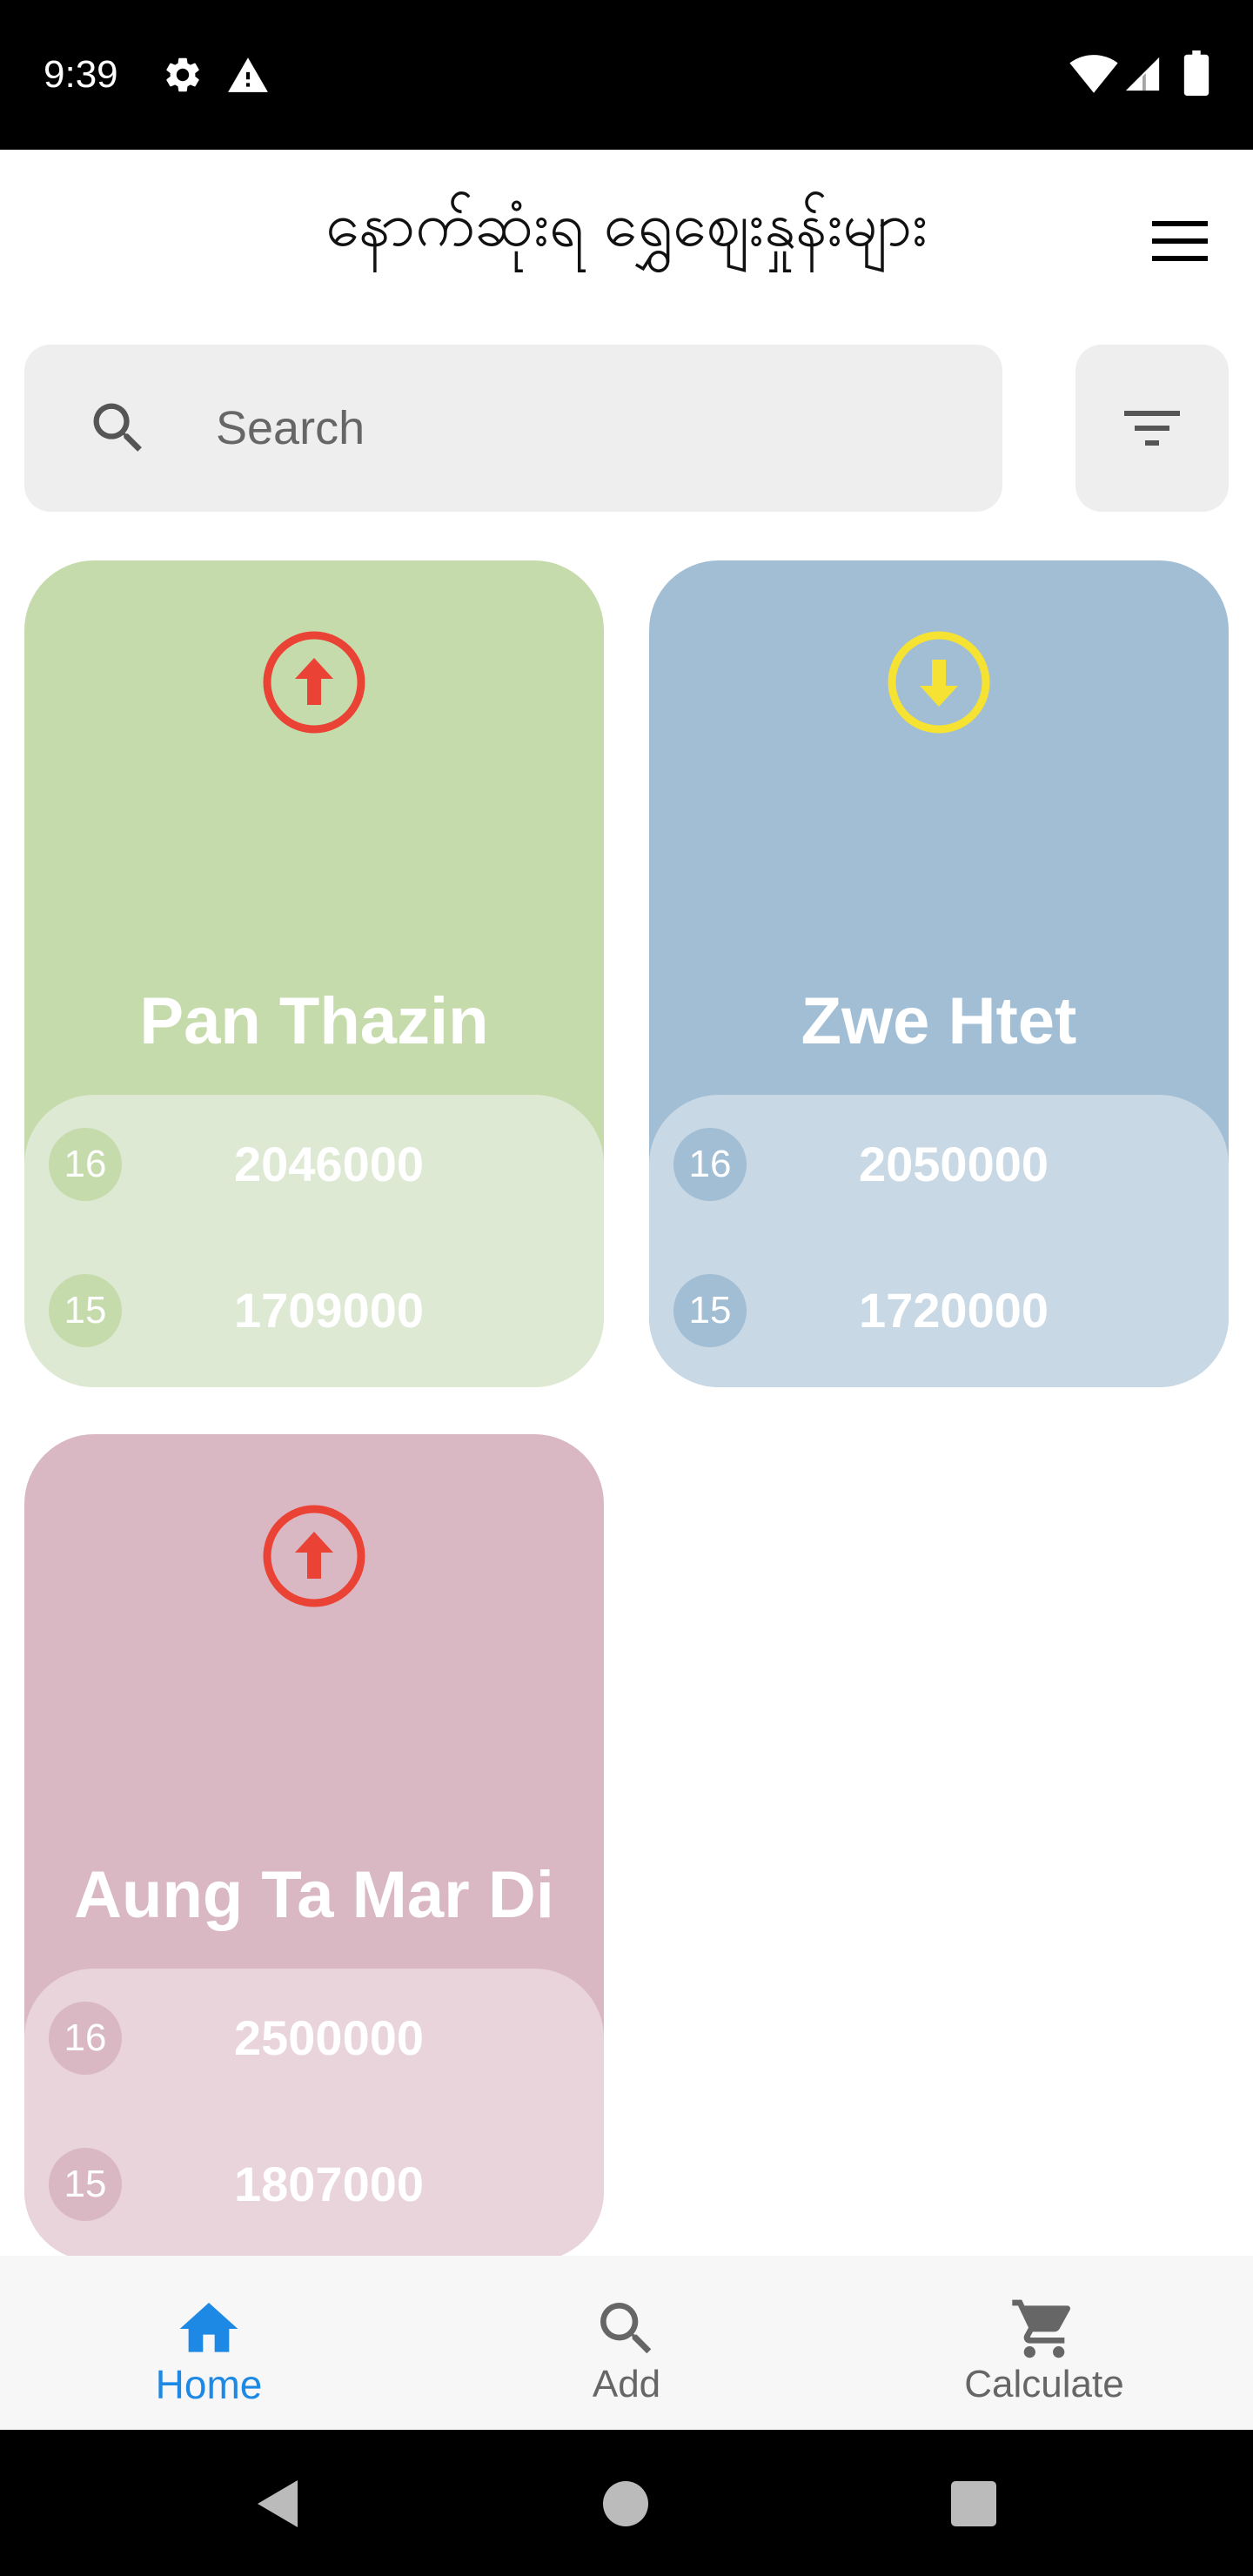 This screenshot has height=2576, width=1253. I want to click on wifi-icon, so click(1094, 73).